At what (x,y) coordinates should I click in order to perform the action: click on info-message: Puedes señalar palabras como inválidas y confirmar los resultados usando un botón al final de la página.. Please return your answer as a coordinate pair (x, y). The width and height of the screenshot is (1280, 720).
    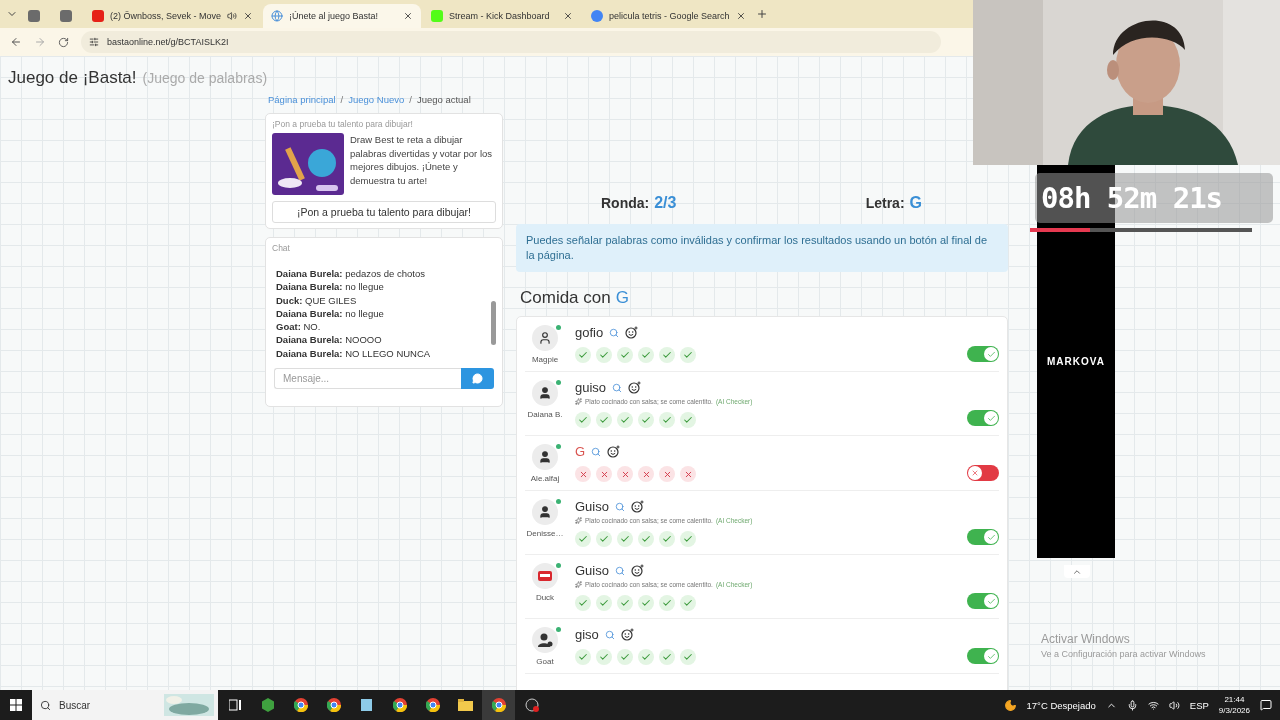
    Looking at the image, I should click on (762, 248).